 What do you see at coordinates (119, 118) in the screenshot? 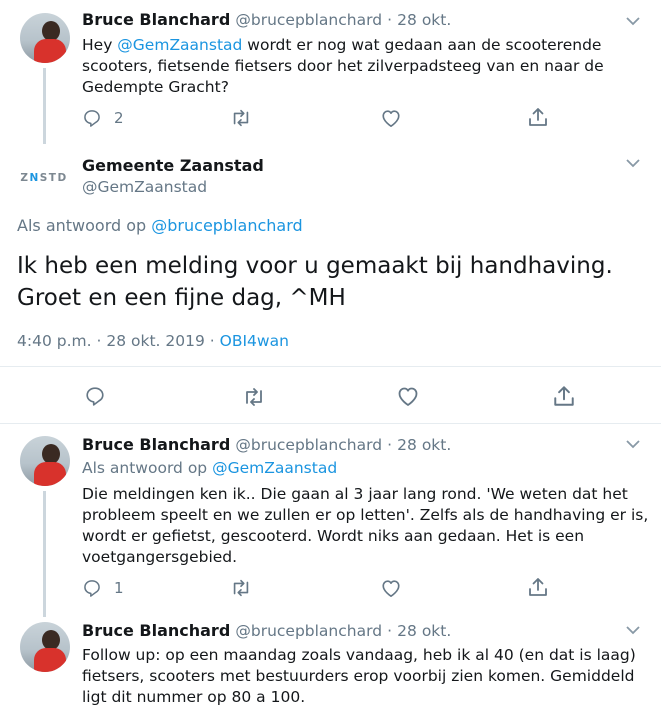
I see `reply-count: 2` at bounding box center [119, 118].